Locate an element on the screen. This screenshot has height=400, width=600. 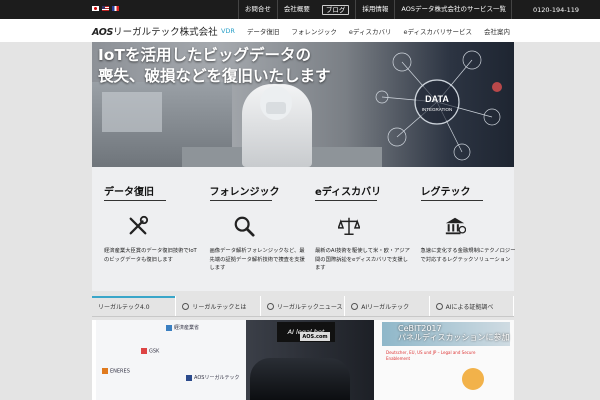
top-link-recruit: 採用情報 is located at coordinates (374, 9).